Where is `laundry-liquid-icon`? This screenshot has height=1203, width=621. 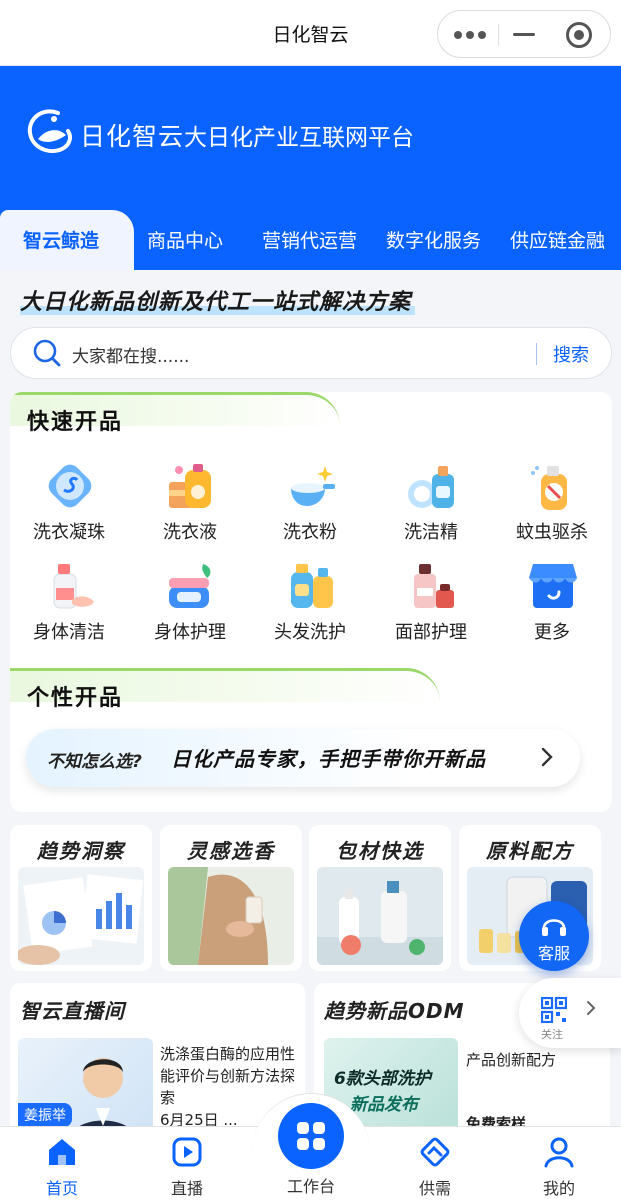 laundry-liquid-icon is located at coordinates (190, 486).